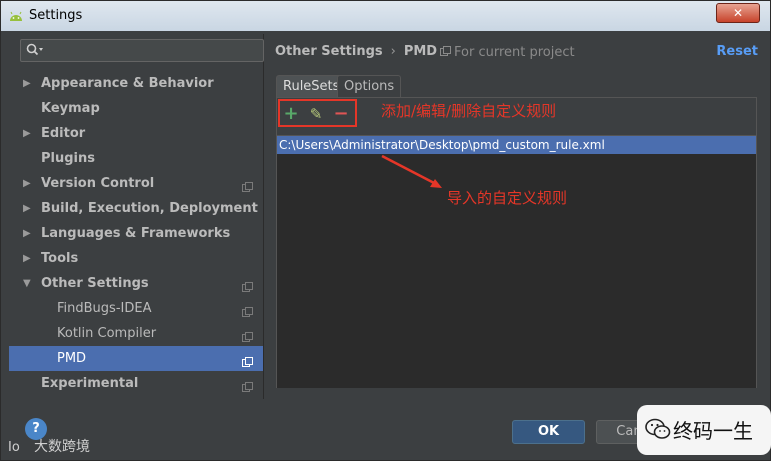 The height and width of the screenshot is (461, 771). Describe the element at coordinates (70, 108) in the screenshot. I see `sidebar-item-label: Keymap` at that location.